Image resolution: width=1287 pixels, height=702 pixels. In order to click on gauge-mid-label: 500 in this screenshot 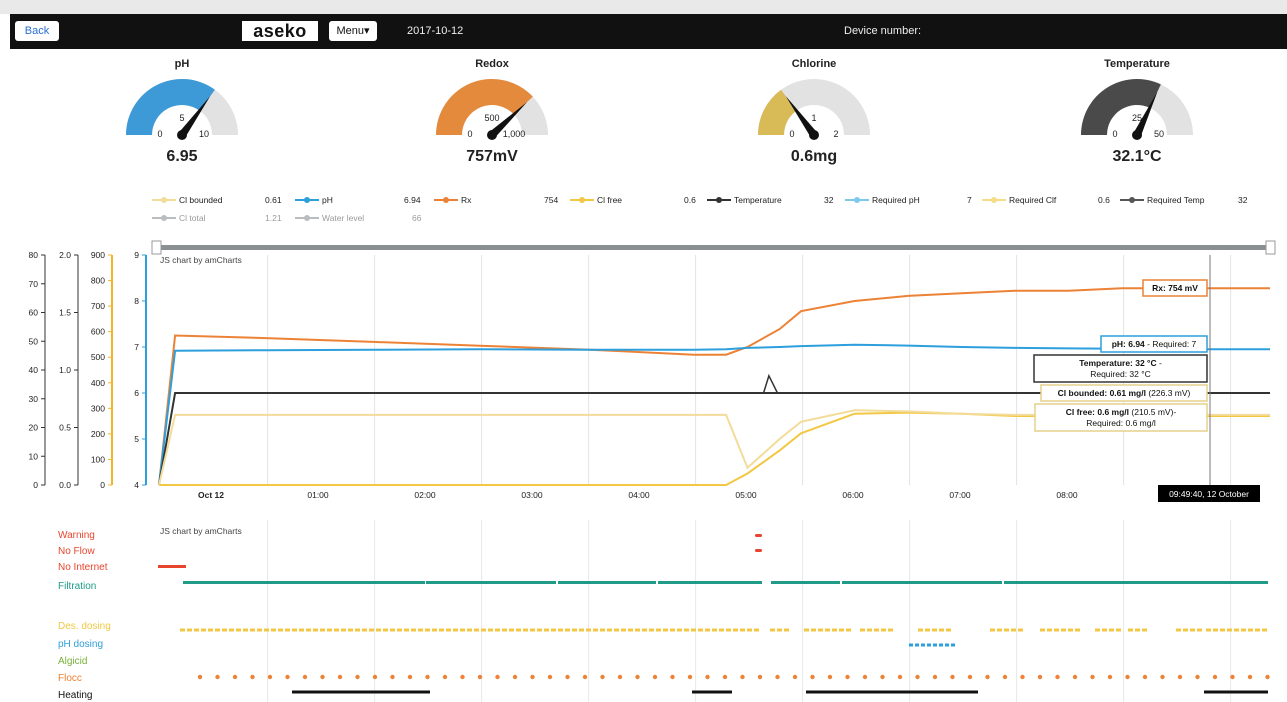, I will do `click(491, 118)`.